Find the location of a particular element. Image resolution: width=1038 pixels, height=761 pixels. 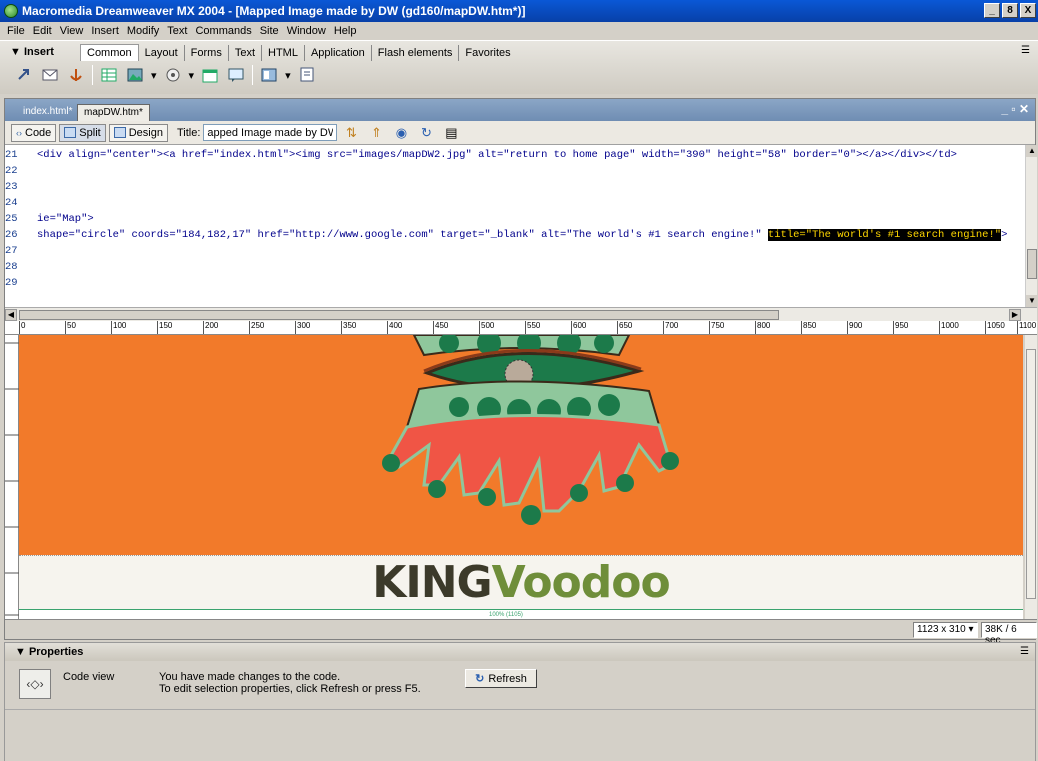

tab-common: Common is located at coordinates (109, 52).